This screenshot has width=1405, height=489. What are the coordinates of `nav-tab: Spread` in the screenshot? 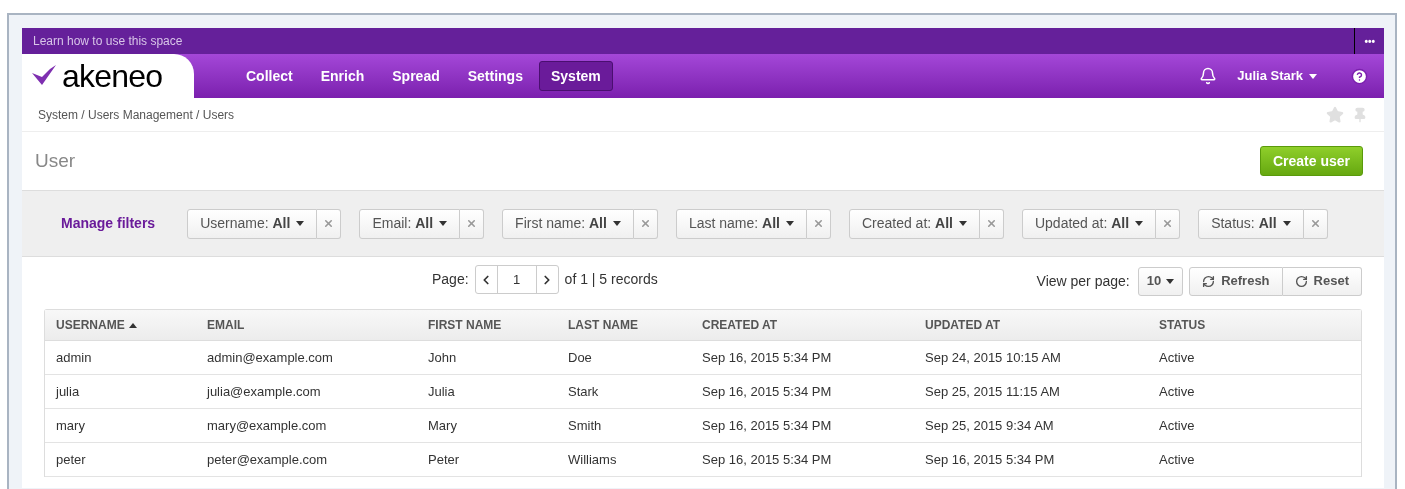 It's located at (416, 76).